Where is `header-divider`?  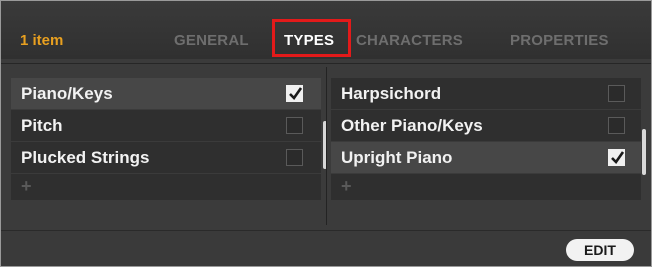 header-divider is located at coordinates (326, 63).